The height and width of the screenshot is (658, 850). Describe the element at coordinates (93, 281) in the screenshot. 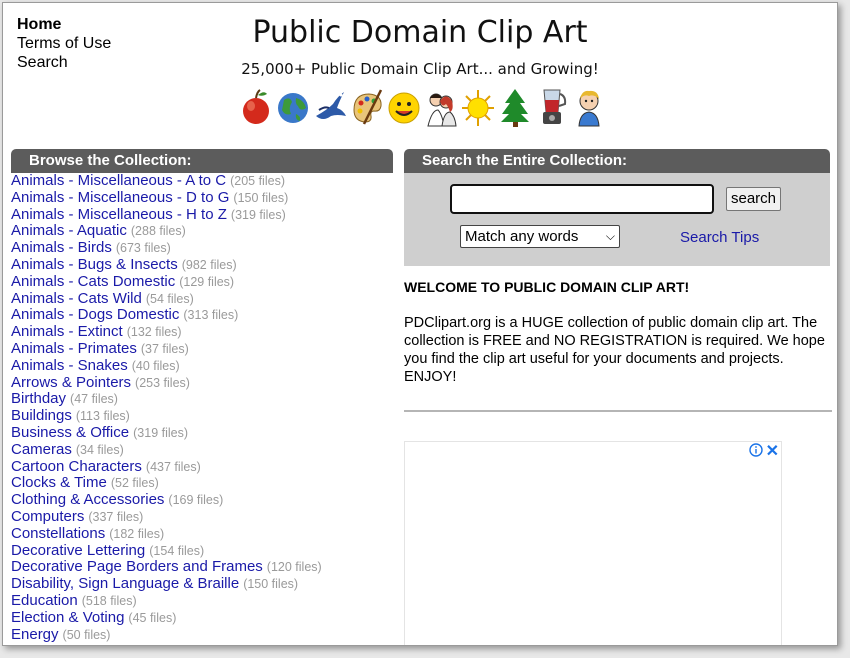

I see `category-link: Animals - Cats Domestic` at that location.